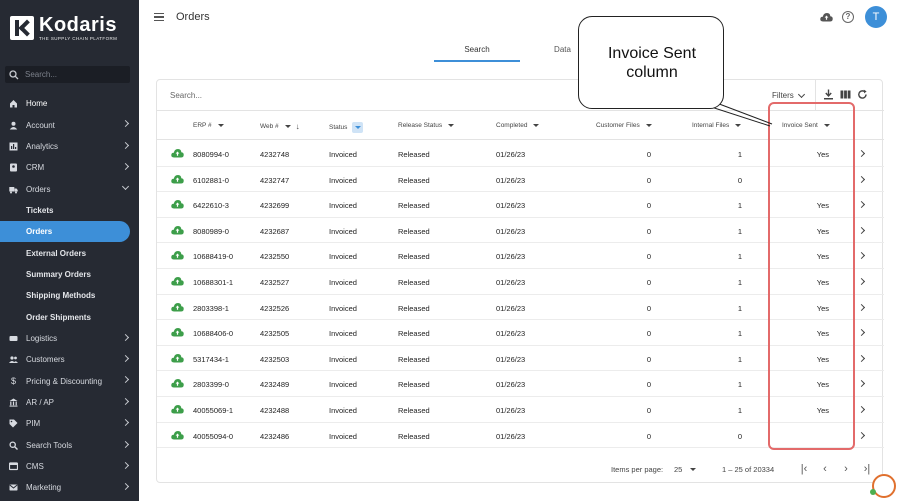  I want to click on table-search-input, so click(270, 95).